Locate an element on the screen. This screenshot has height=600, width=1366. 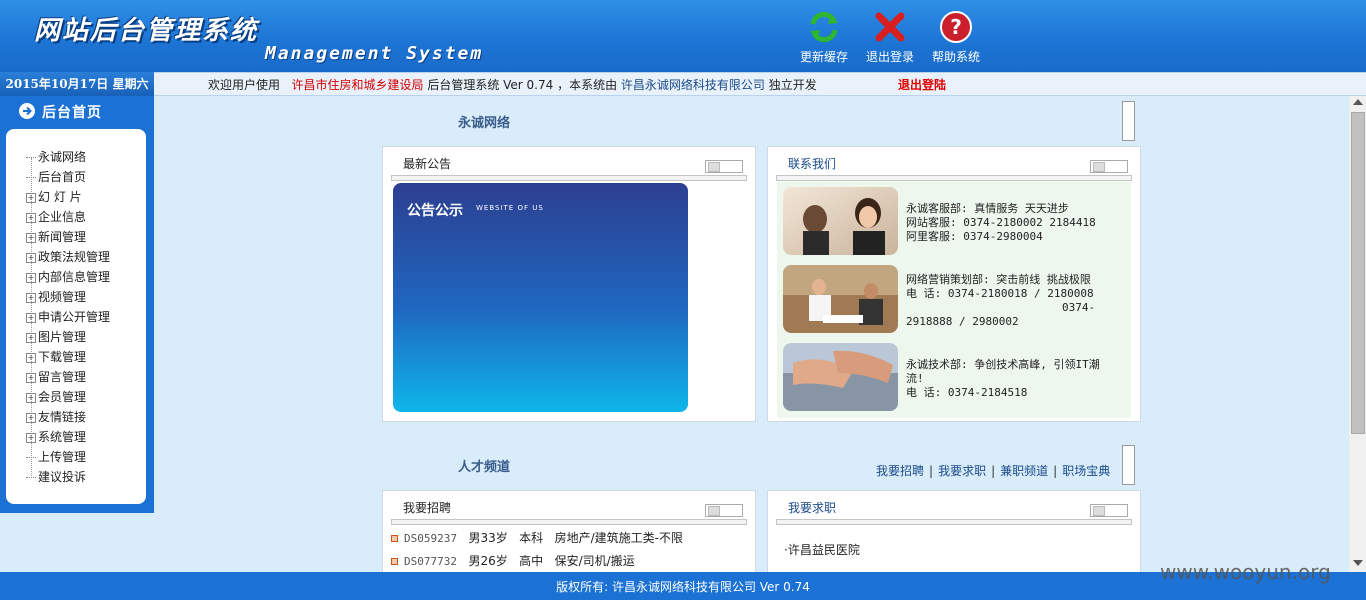
jobseek-more-button is located at coordinates (1109, 510).